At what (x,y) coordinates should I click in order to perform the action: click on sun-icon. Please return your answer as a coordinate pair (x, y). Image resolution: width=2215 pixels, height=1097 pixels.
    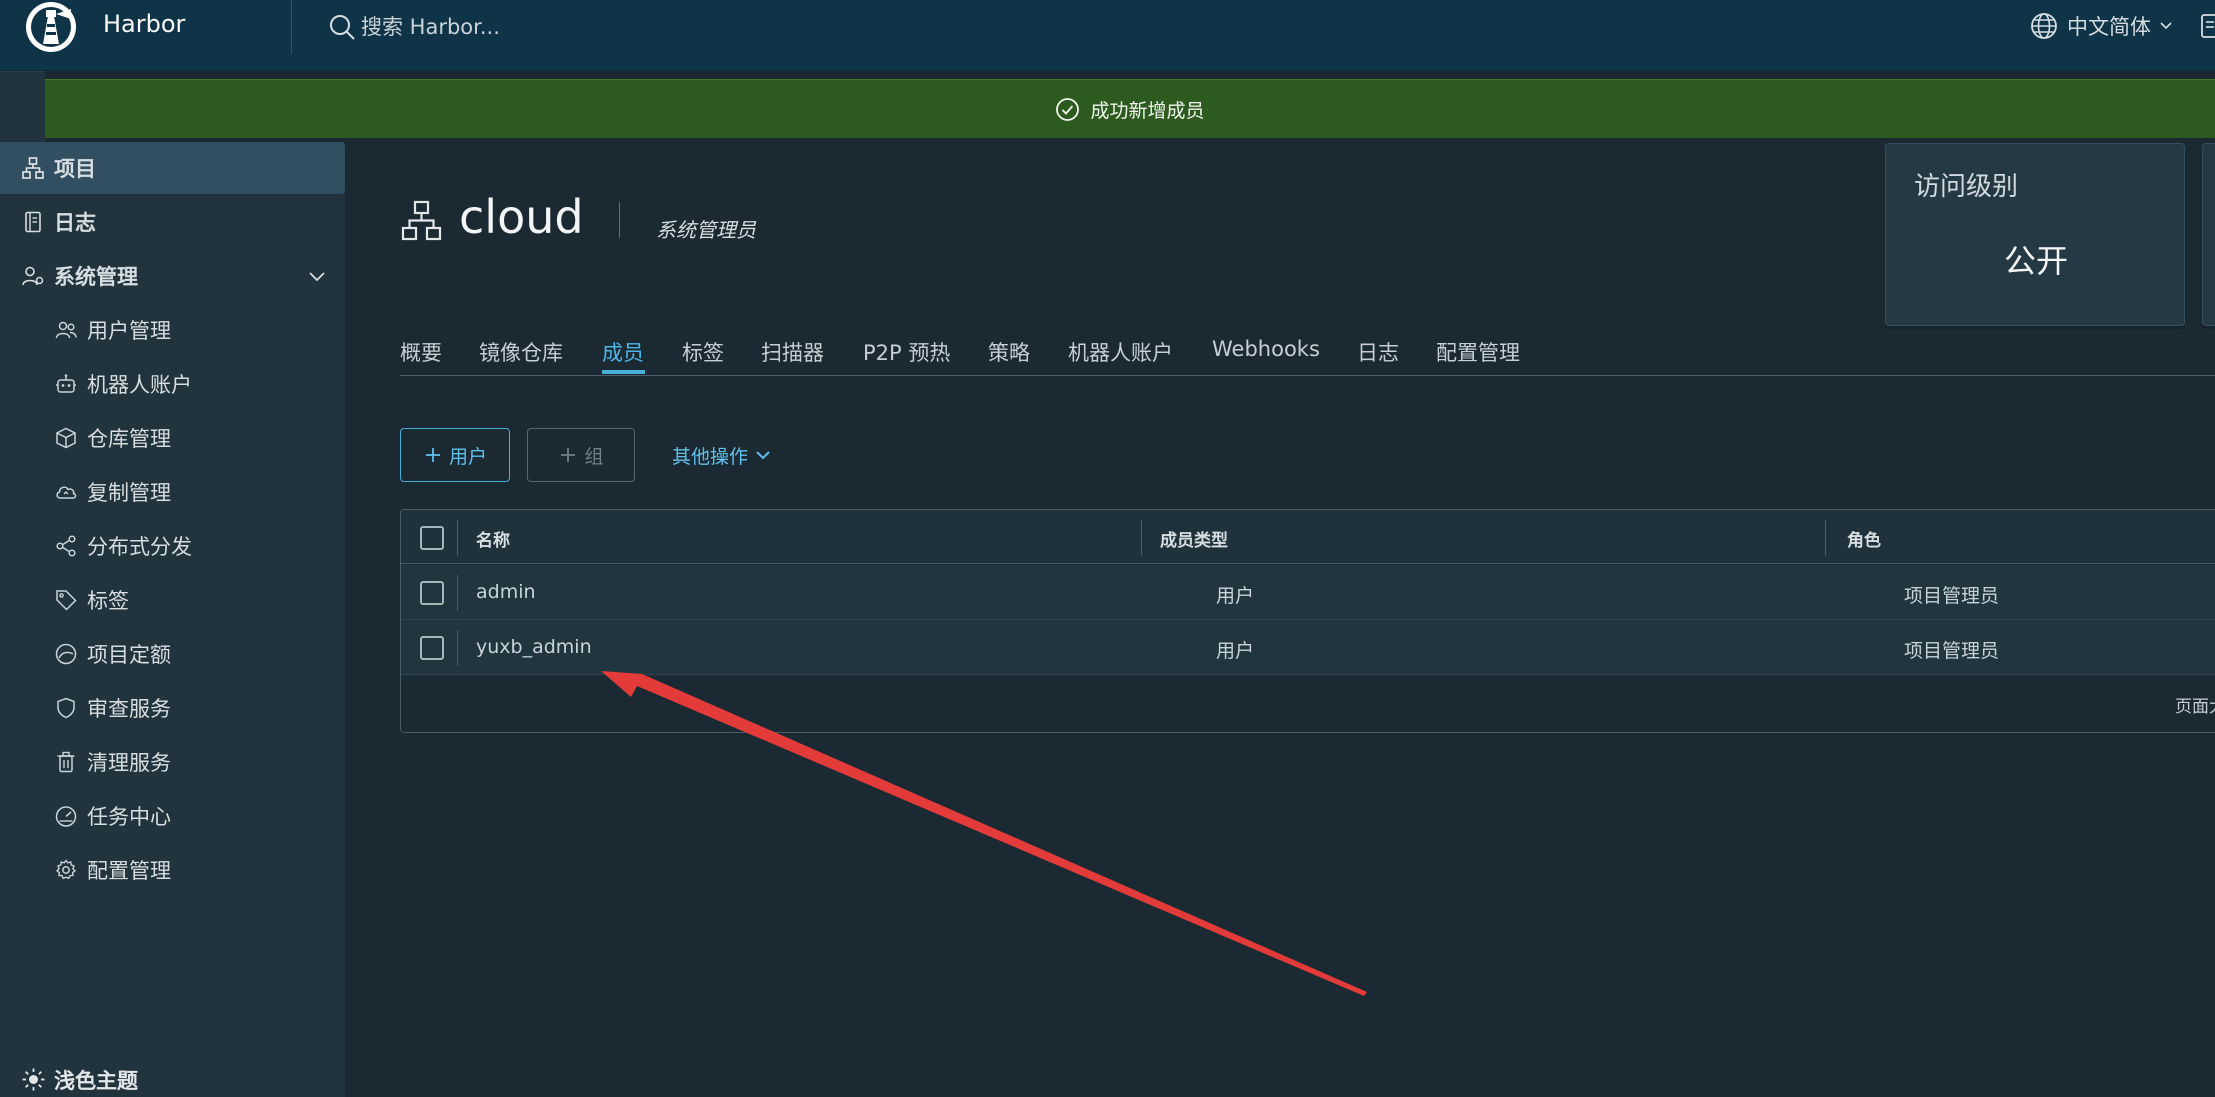
    Looking at the image, I should click on (33, 1079).